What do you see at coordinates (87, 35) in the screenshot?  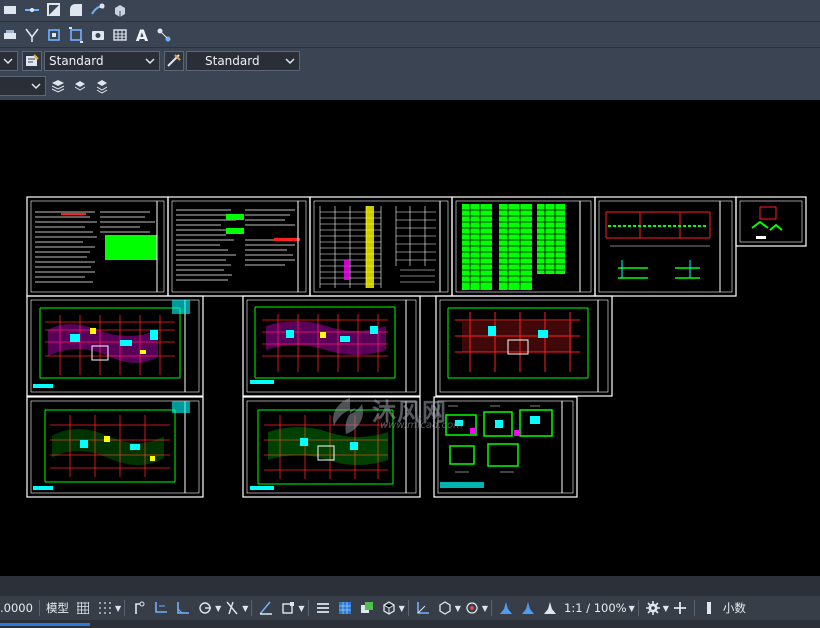 I see `toolbar-row-annotate: A` at bounding box center [87, 35].